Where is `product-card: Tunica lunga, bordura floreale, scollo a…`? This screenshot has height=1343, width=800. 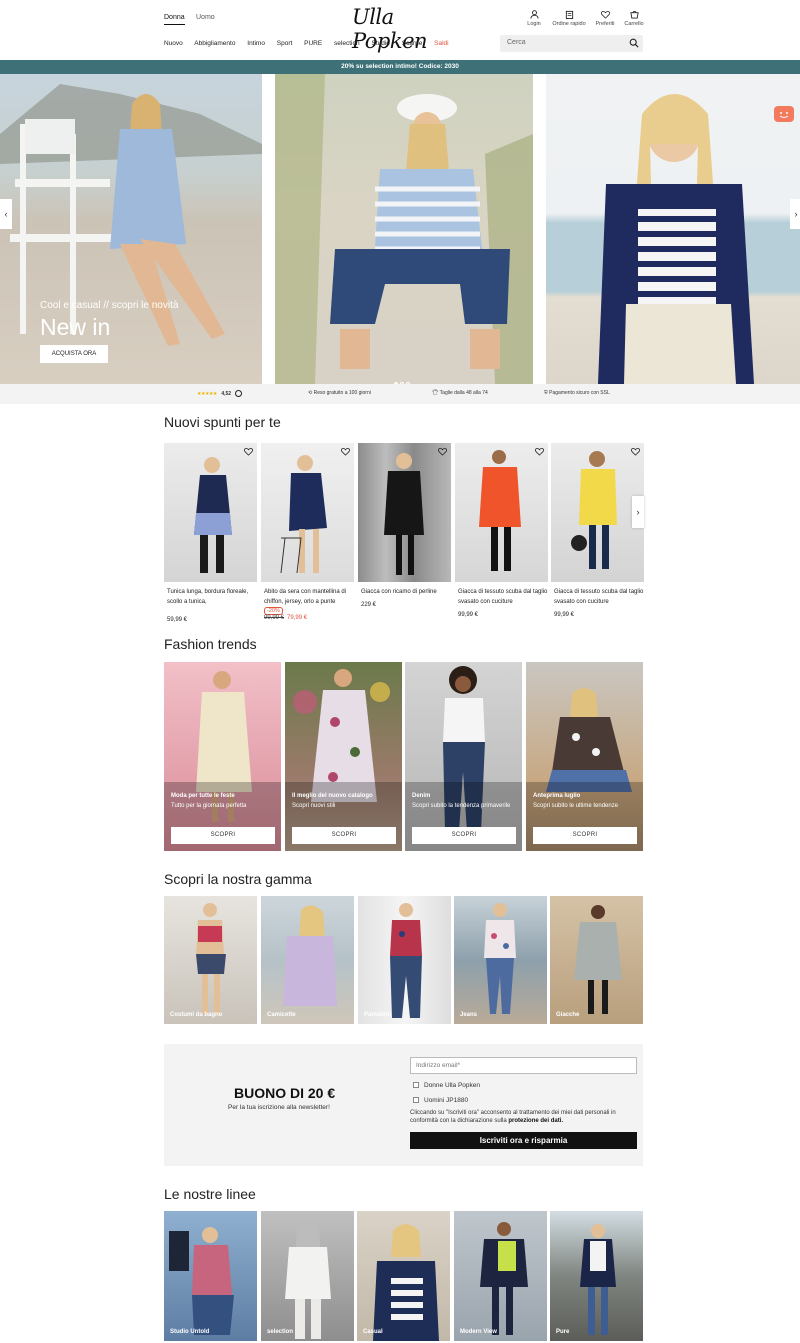
product-card: Tunica lunga, bordura floreale, scollo a… is located at coordinates (210, 533).